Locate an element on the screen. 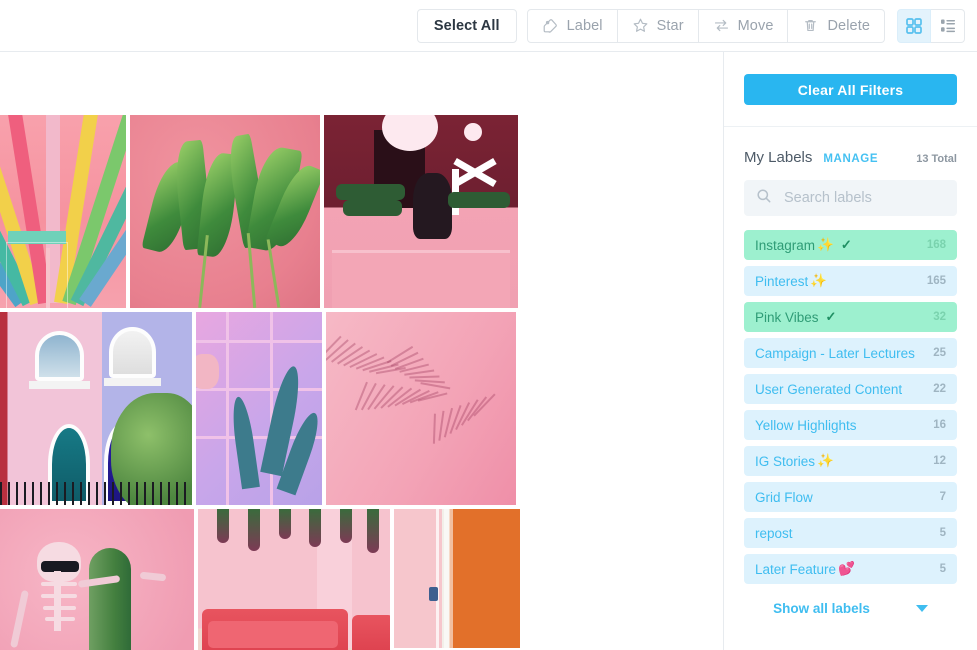 Image resolution: width=977 pixels, height=650 pixels. clear-filters-section: Clear All Filters is located at coordinates (850, 89).